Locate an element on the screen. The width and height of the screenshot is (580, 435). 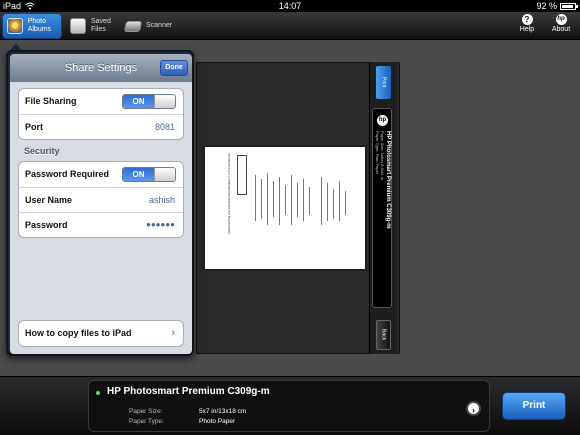
security-section-header: Security is located at coordinates (42, 151).